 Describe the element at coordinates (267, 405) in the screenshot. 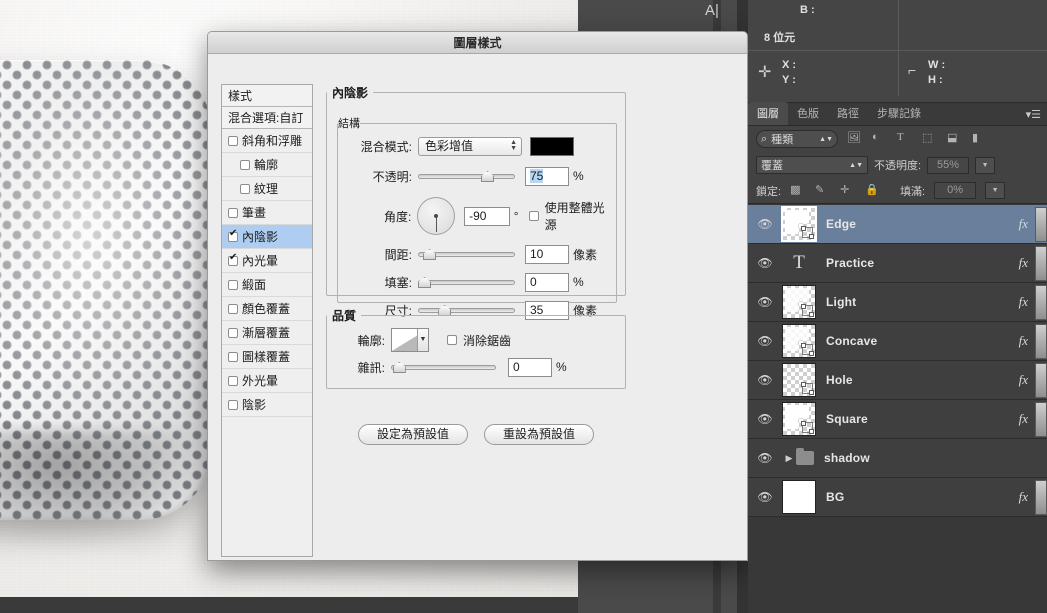

I see `style-item-11: 陰影` at that location.